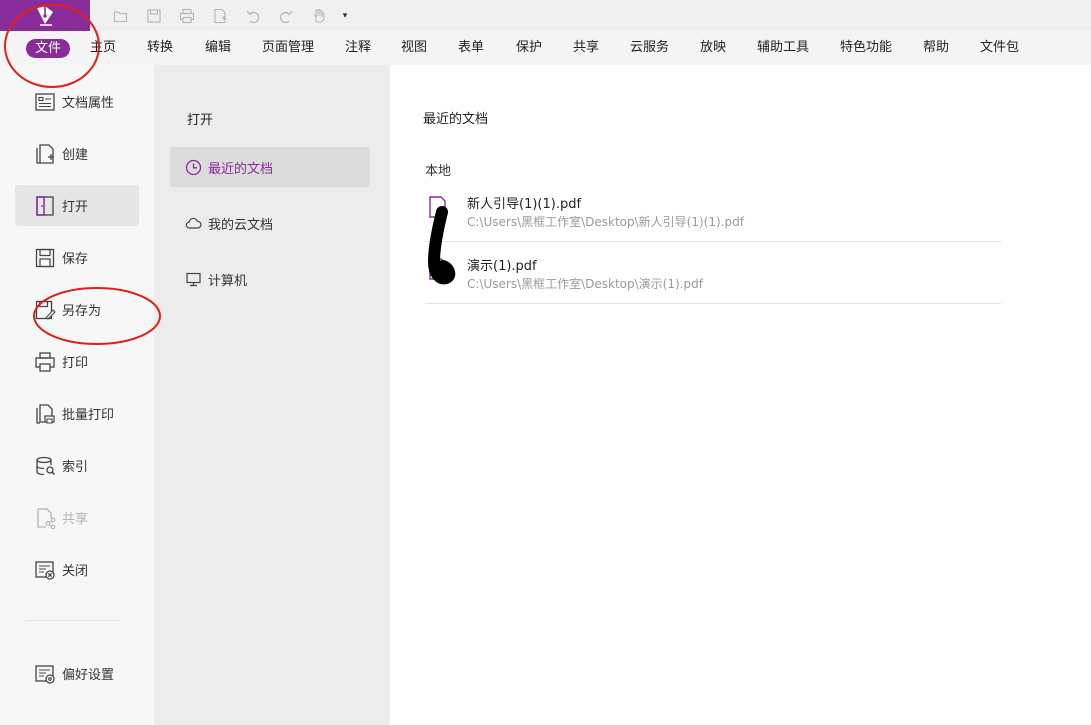 The image size is (1091, 725). I want to click on menu-slideshow: 放映, so click(713, 48).